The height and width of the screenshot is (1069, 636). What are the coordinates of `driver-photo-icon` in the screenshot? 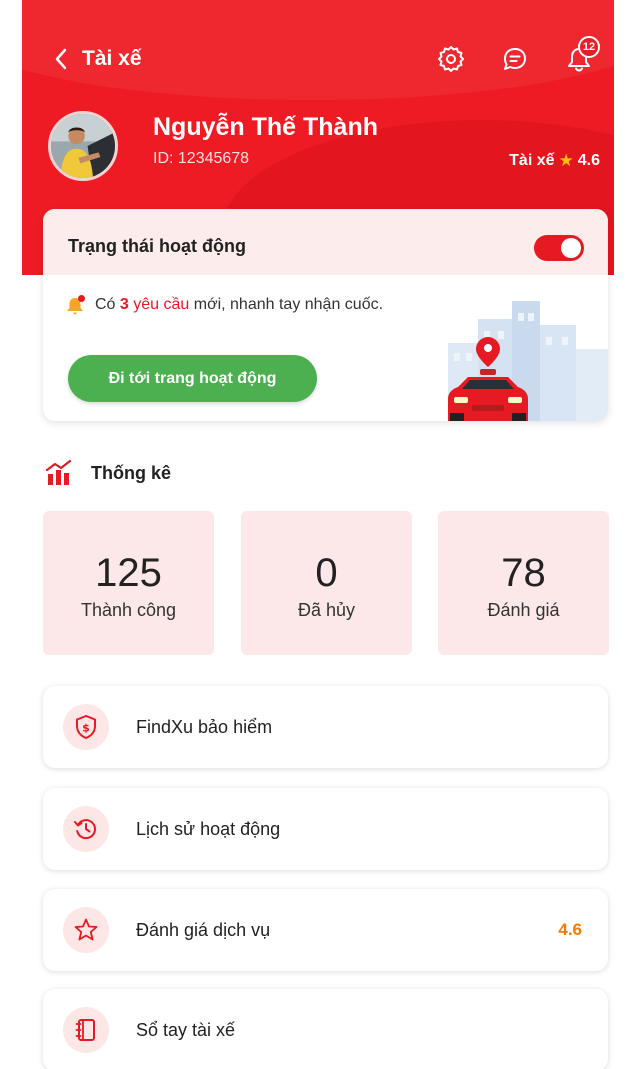 It's located at (83, 146).